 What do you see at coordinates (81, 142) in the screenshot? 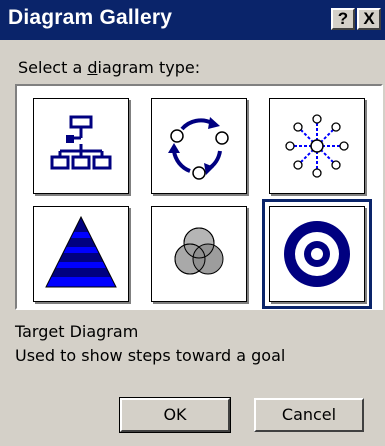
I see `org-chart-icon` at bounding box center [81, 142].